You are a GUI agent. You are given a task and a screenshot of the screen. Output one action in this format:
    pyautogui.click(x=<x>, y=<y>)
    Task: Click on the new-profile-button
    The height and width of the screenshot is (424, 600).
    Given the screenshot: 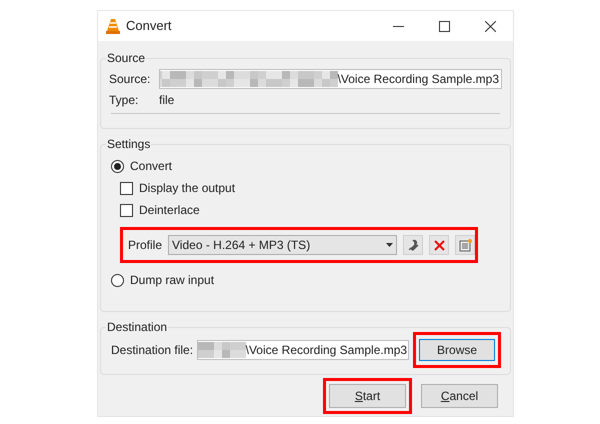 What is the action you would take?
    pyautogui.click(x=465, y=245)
    